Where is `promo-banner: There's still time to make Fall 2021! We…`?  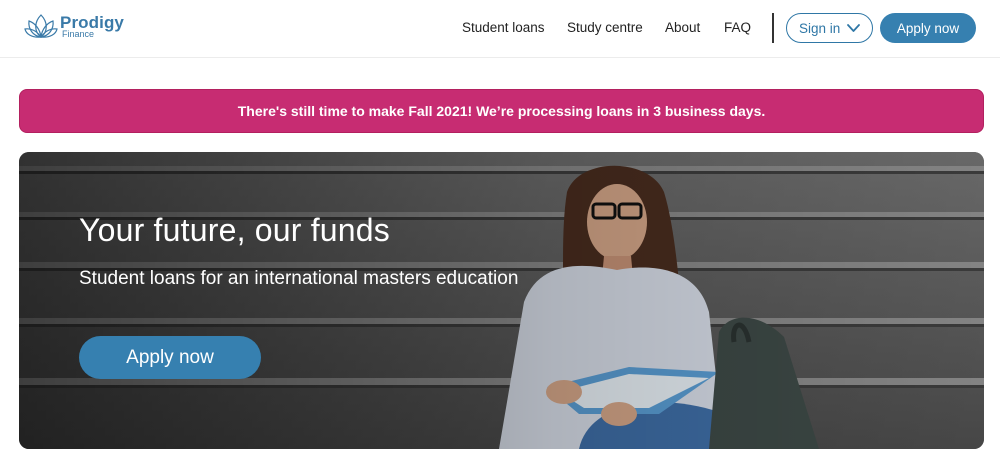 promo-banner: There's still time to make Fall 2021! We… is located at coordinates (501, 111).